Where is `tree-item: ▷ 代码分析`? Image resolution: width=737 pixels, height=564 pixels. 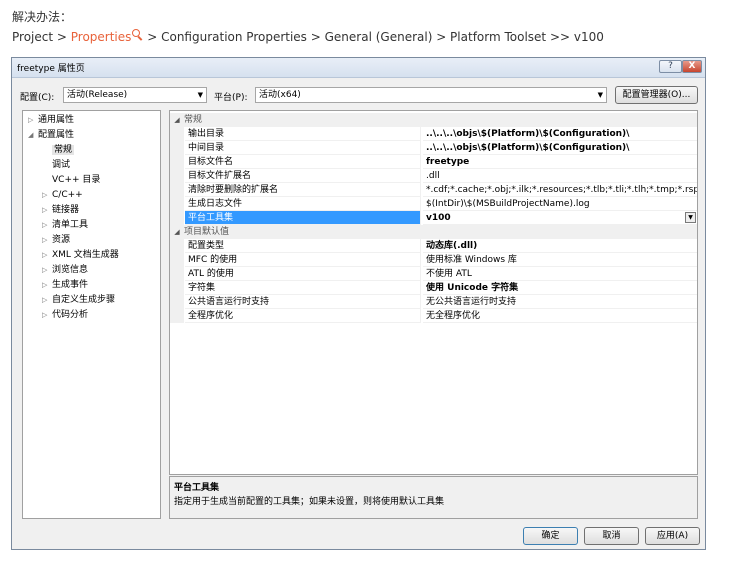 tree-item: ▷ 代码分析 is located at coordinates (65, 315).